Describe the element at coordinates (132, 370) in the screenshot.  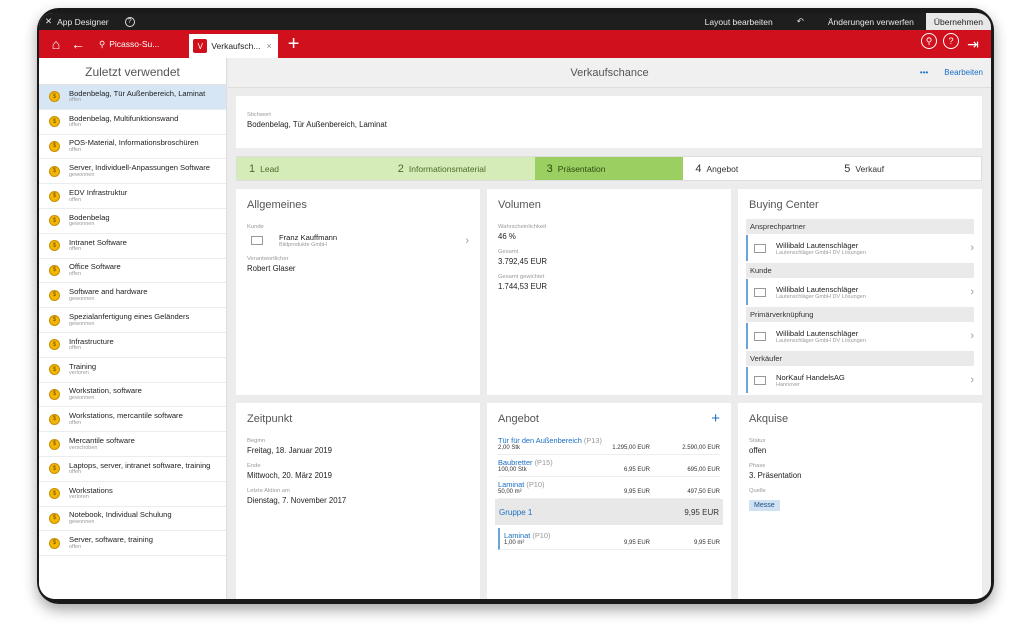
I see `sidebar-item: $ Training verloren` at that location.